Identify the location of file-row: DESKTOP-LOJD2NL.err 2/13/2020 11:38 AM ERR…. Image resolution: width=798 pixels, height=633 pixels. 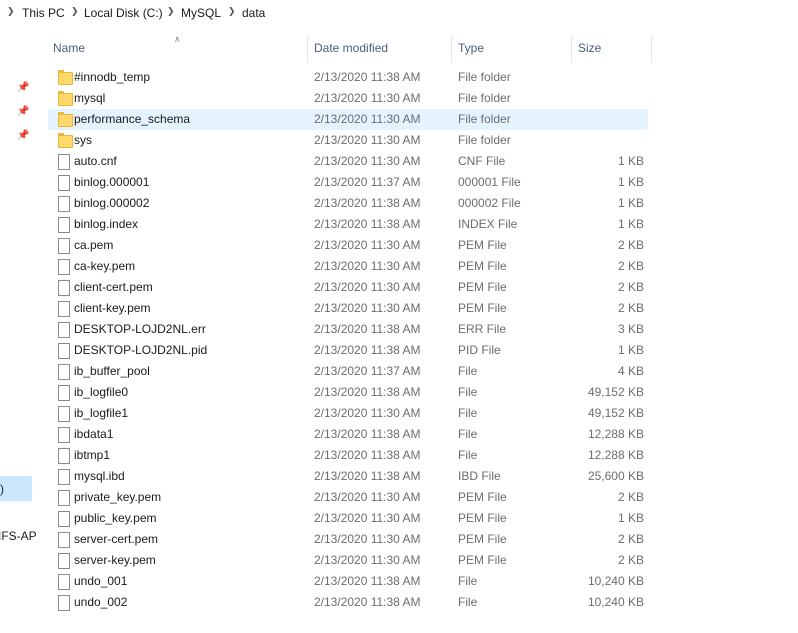
(348, 329).